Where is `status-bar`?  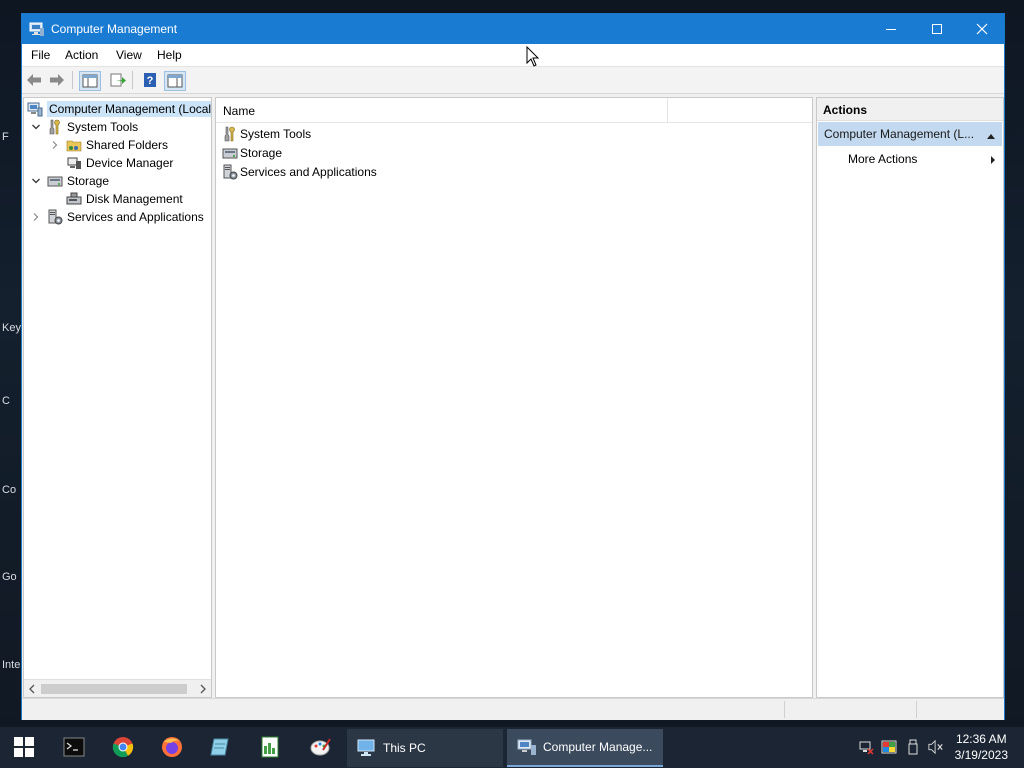
status-bar is located at coordinates (513, 709).